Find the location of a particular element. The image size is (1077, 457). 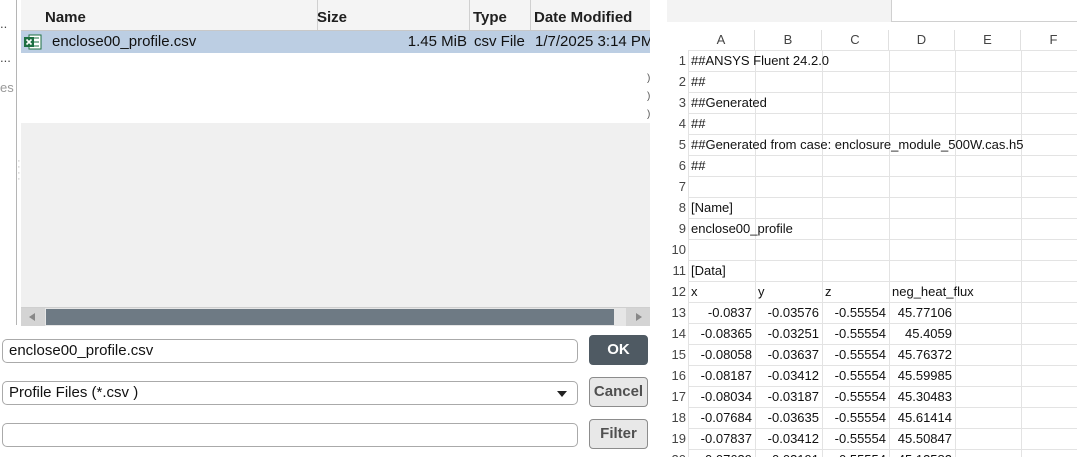

cell-a8: [Name] is located at coordinates (712, 207).